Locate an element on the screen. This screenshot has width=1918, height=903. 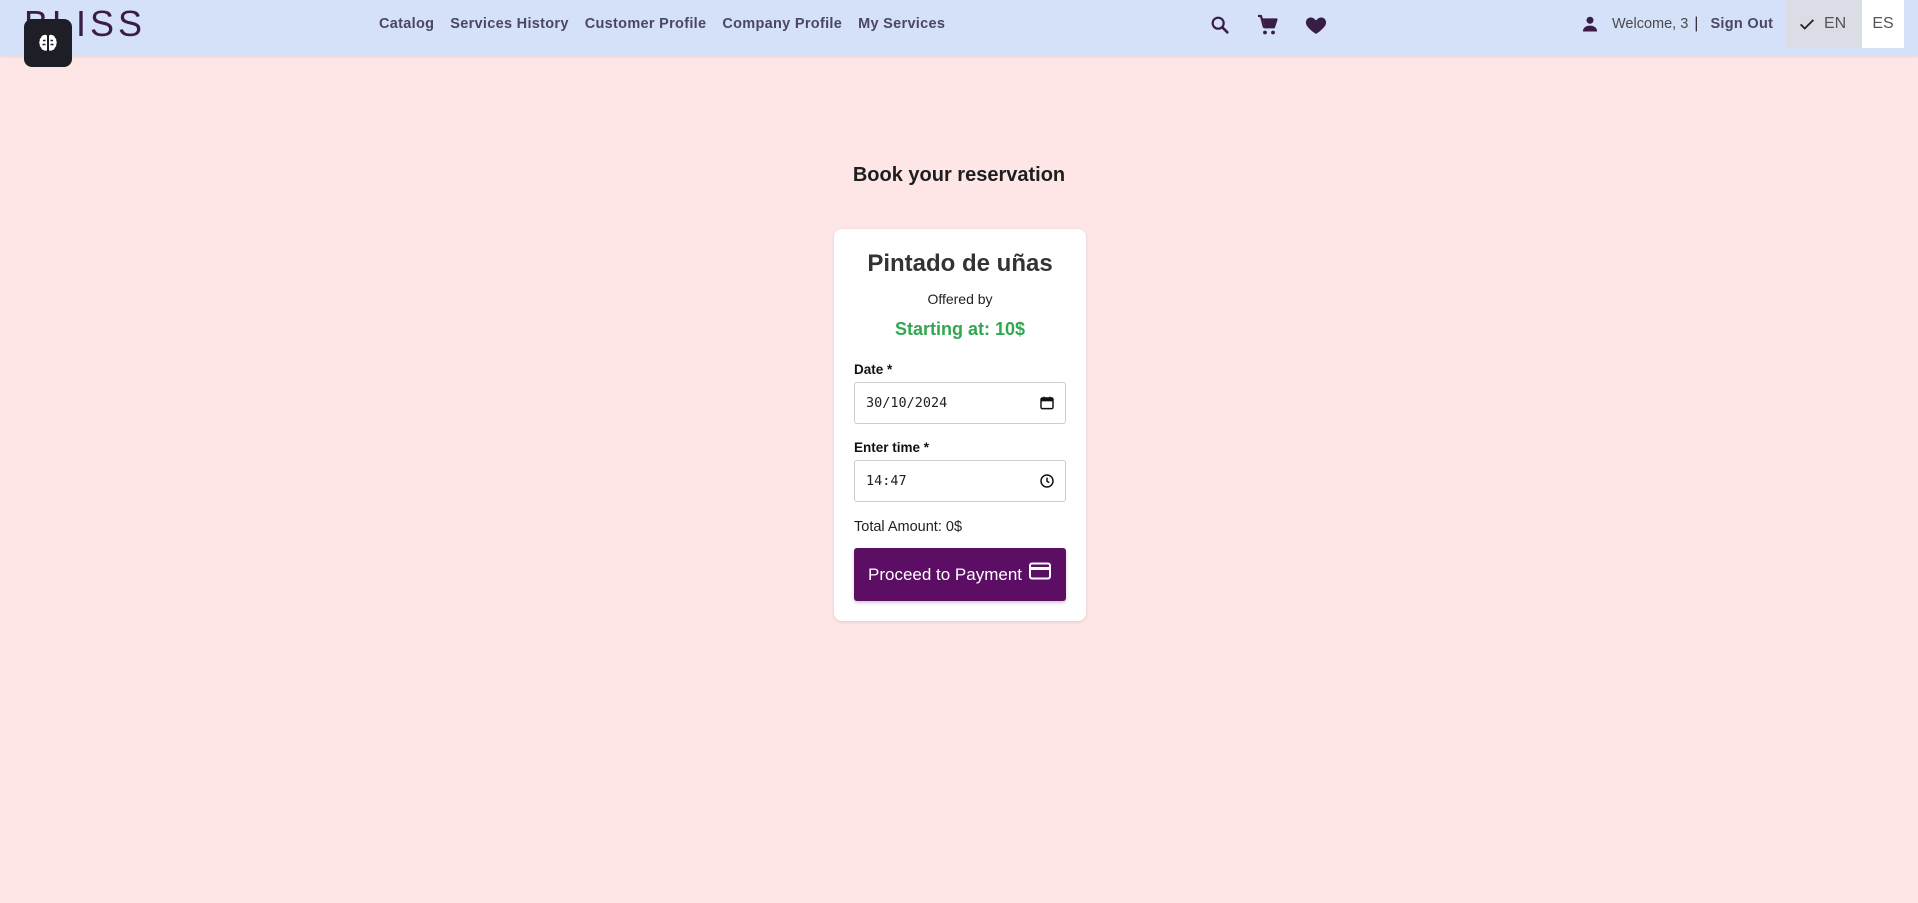
language-en-label: EN is located at coordinates (1835, 23).